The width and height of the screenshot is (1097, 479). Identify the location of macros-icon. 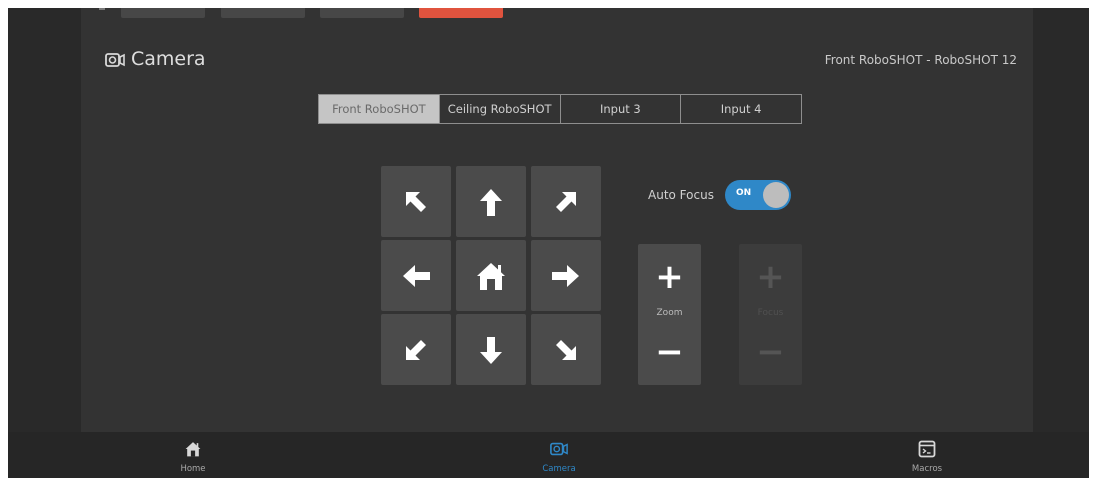
(927, 449).